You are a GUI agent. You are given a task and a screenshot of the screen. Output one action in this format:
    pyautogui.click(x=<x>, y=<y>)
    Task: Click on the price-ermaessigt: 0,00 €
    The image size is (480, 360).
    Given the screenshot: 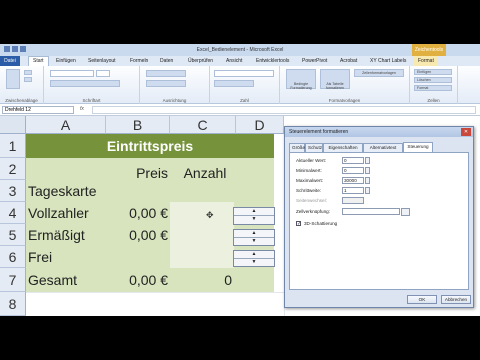 What is the action you would take?
    pyautogui.click(x=137, y=235)
    